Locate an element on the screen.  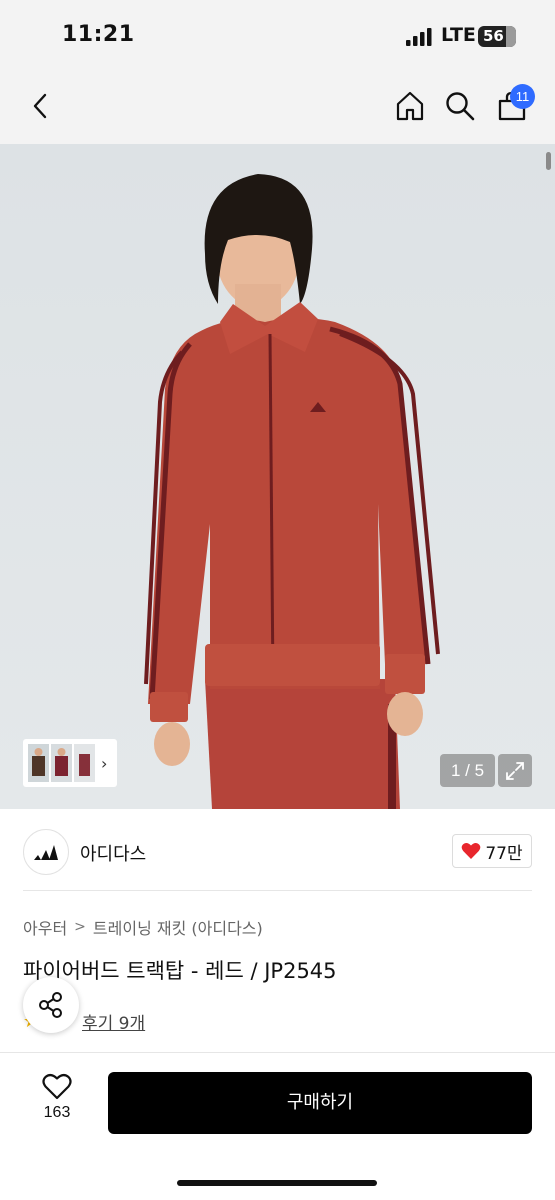
expand-icon is located at coordinates (515, 770).